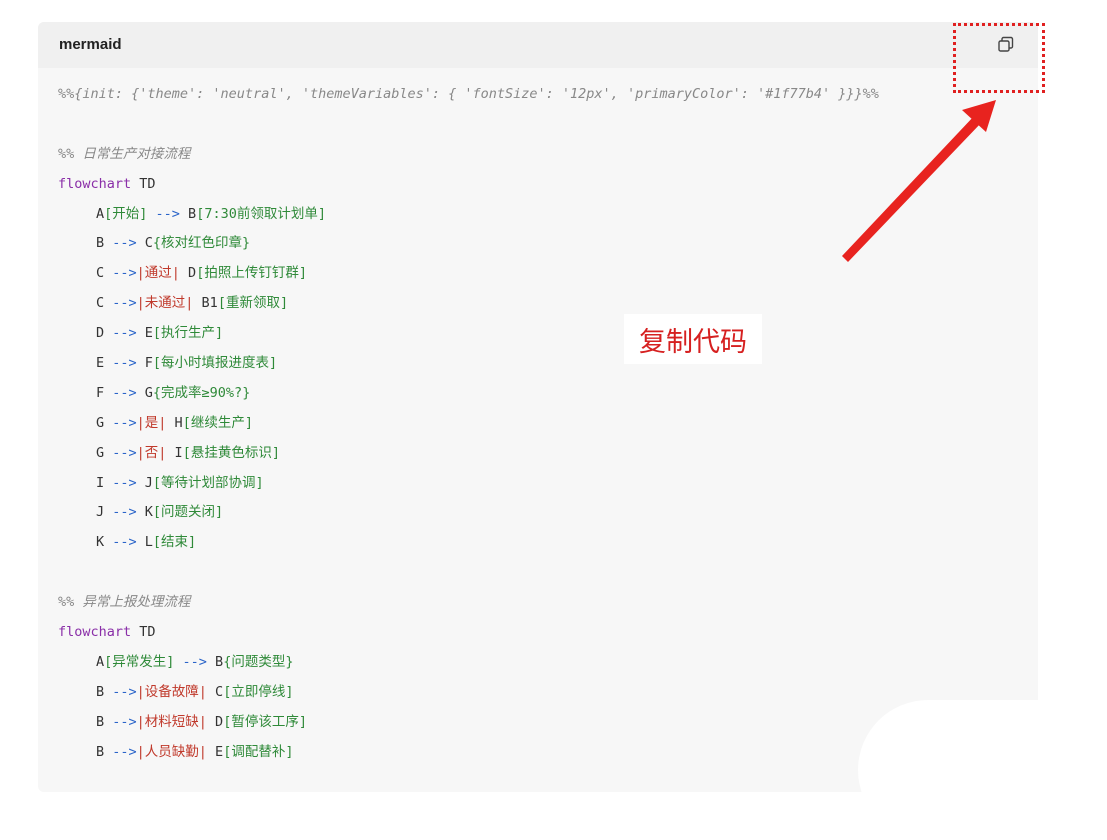  I want to click on code-line: G -->|是| H[继续生产], so click(548, 424).